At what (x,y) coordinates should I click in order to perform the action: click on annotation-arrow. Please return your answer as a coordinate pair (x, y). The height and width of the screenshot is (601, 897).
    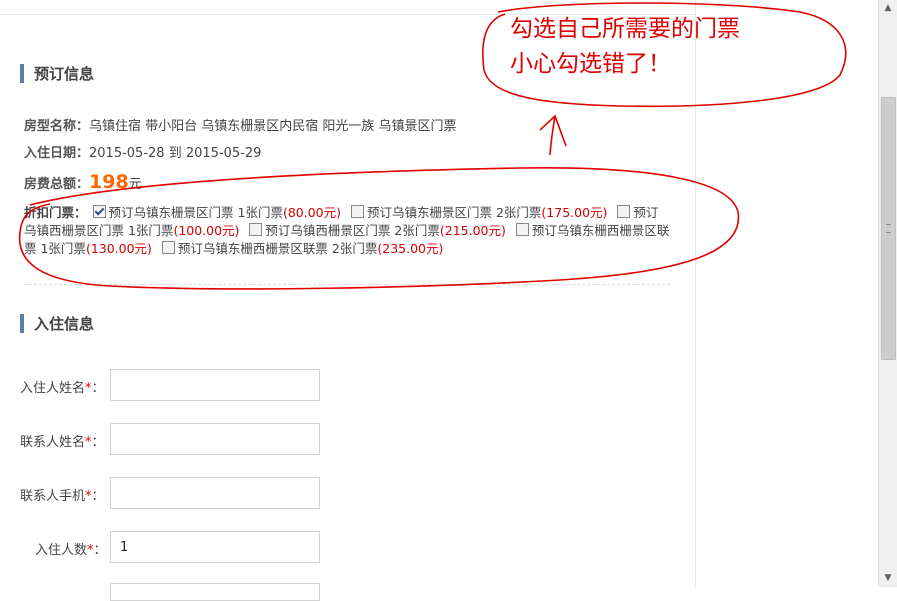
    Looking at the image, I should click on (553, 135).